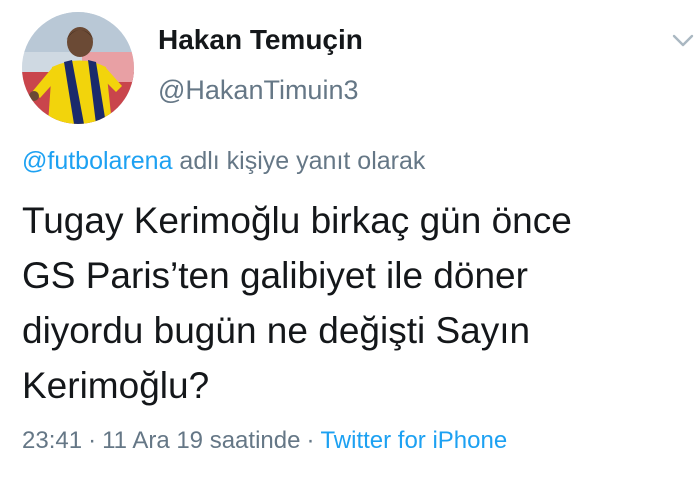 This screenshot has width=700, height=487. Describe the element at coordinates (201, 440) in the screenshot. I see `tweet-date: 11 Ara 19 saatinde` at that location.